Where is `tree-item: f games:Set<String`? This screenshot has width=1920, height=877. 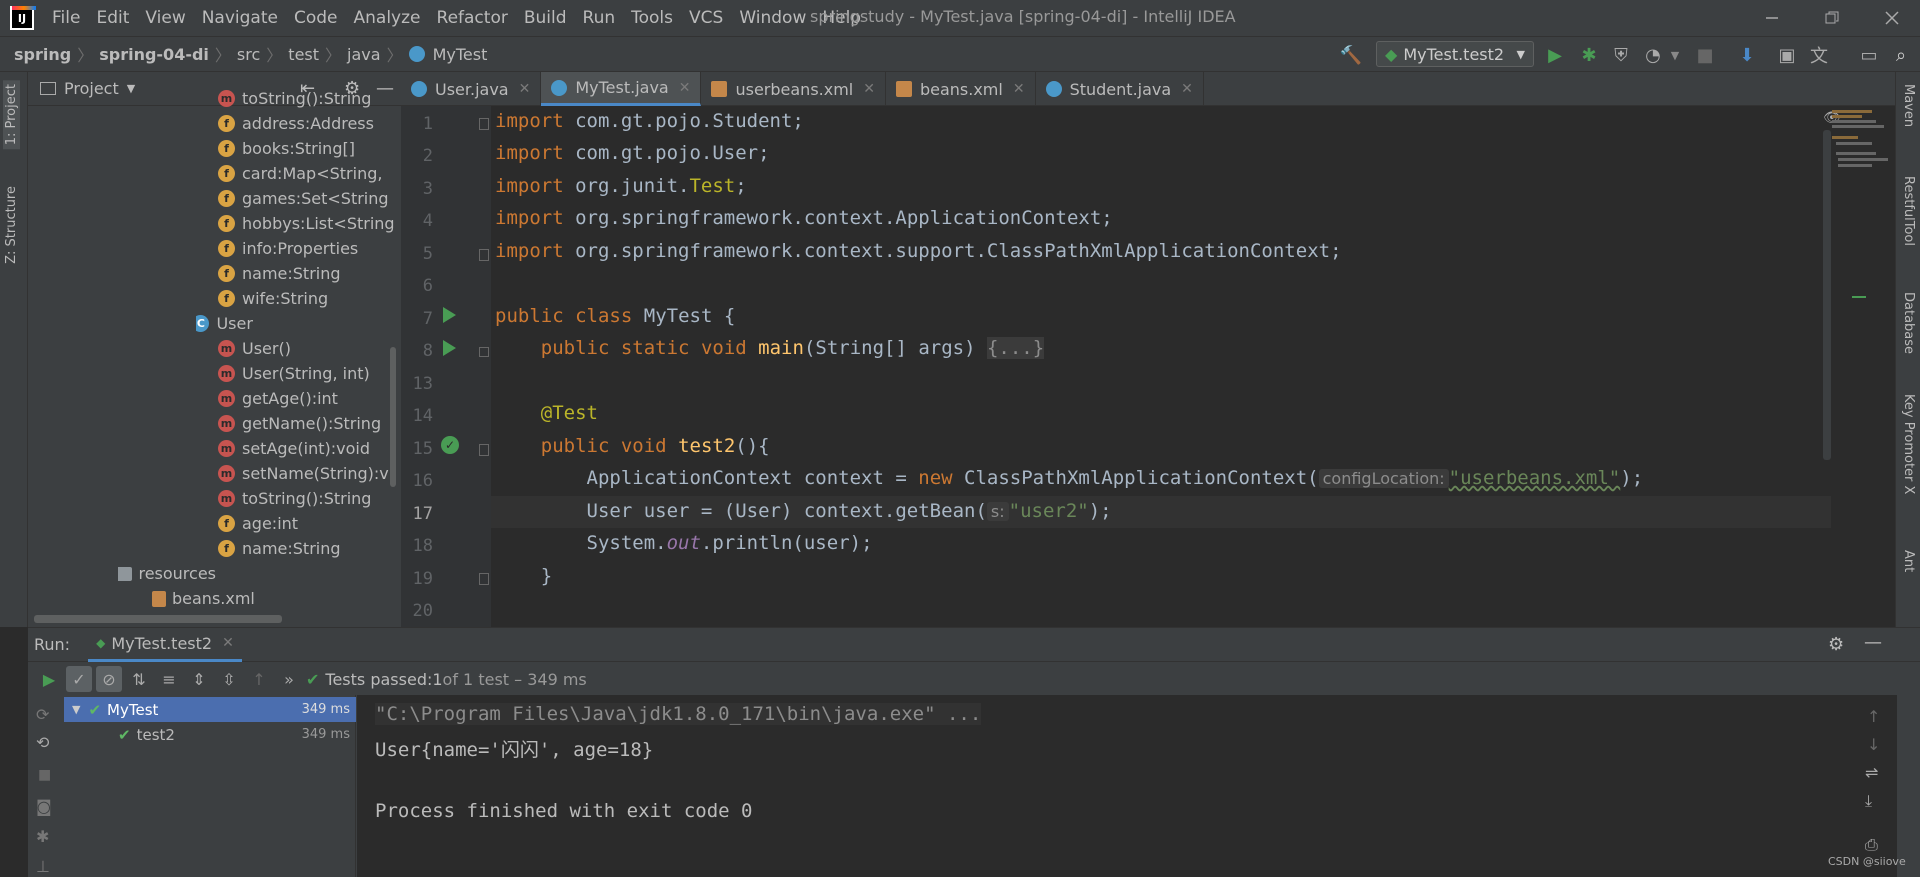 tree-item: f games:Set<String is located at coordinates (303, 198).